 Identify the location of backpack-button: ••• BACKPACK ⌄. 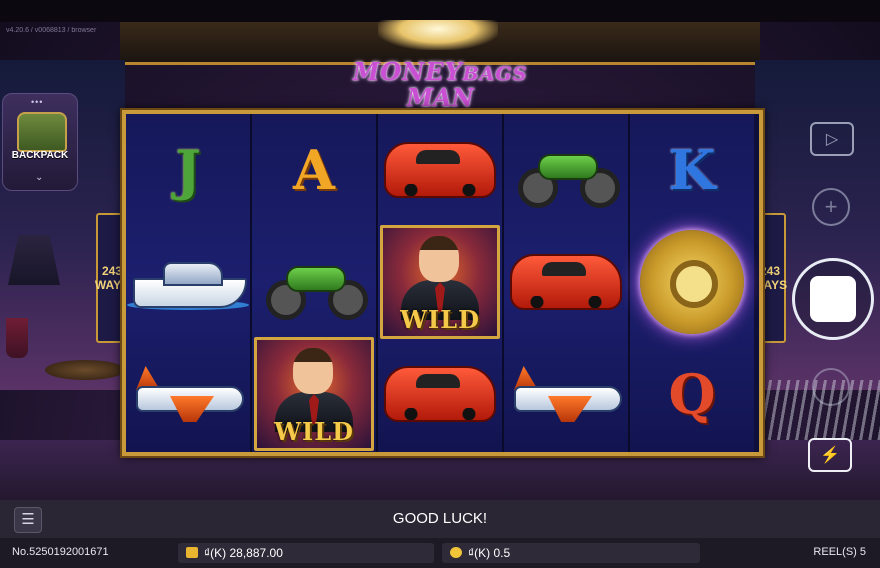
(40, 142).